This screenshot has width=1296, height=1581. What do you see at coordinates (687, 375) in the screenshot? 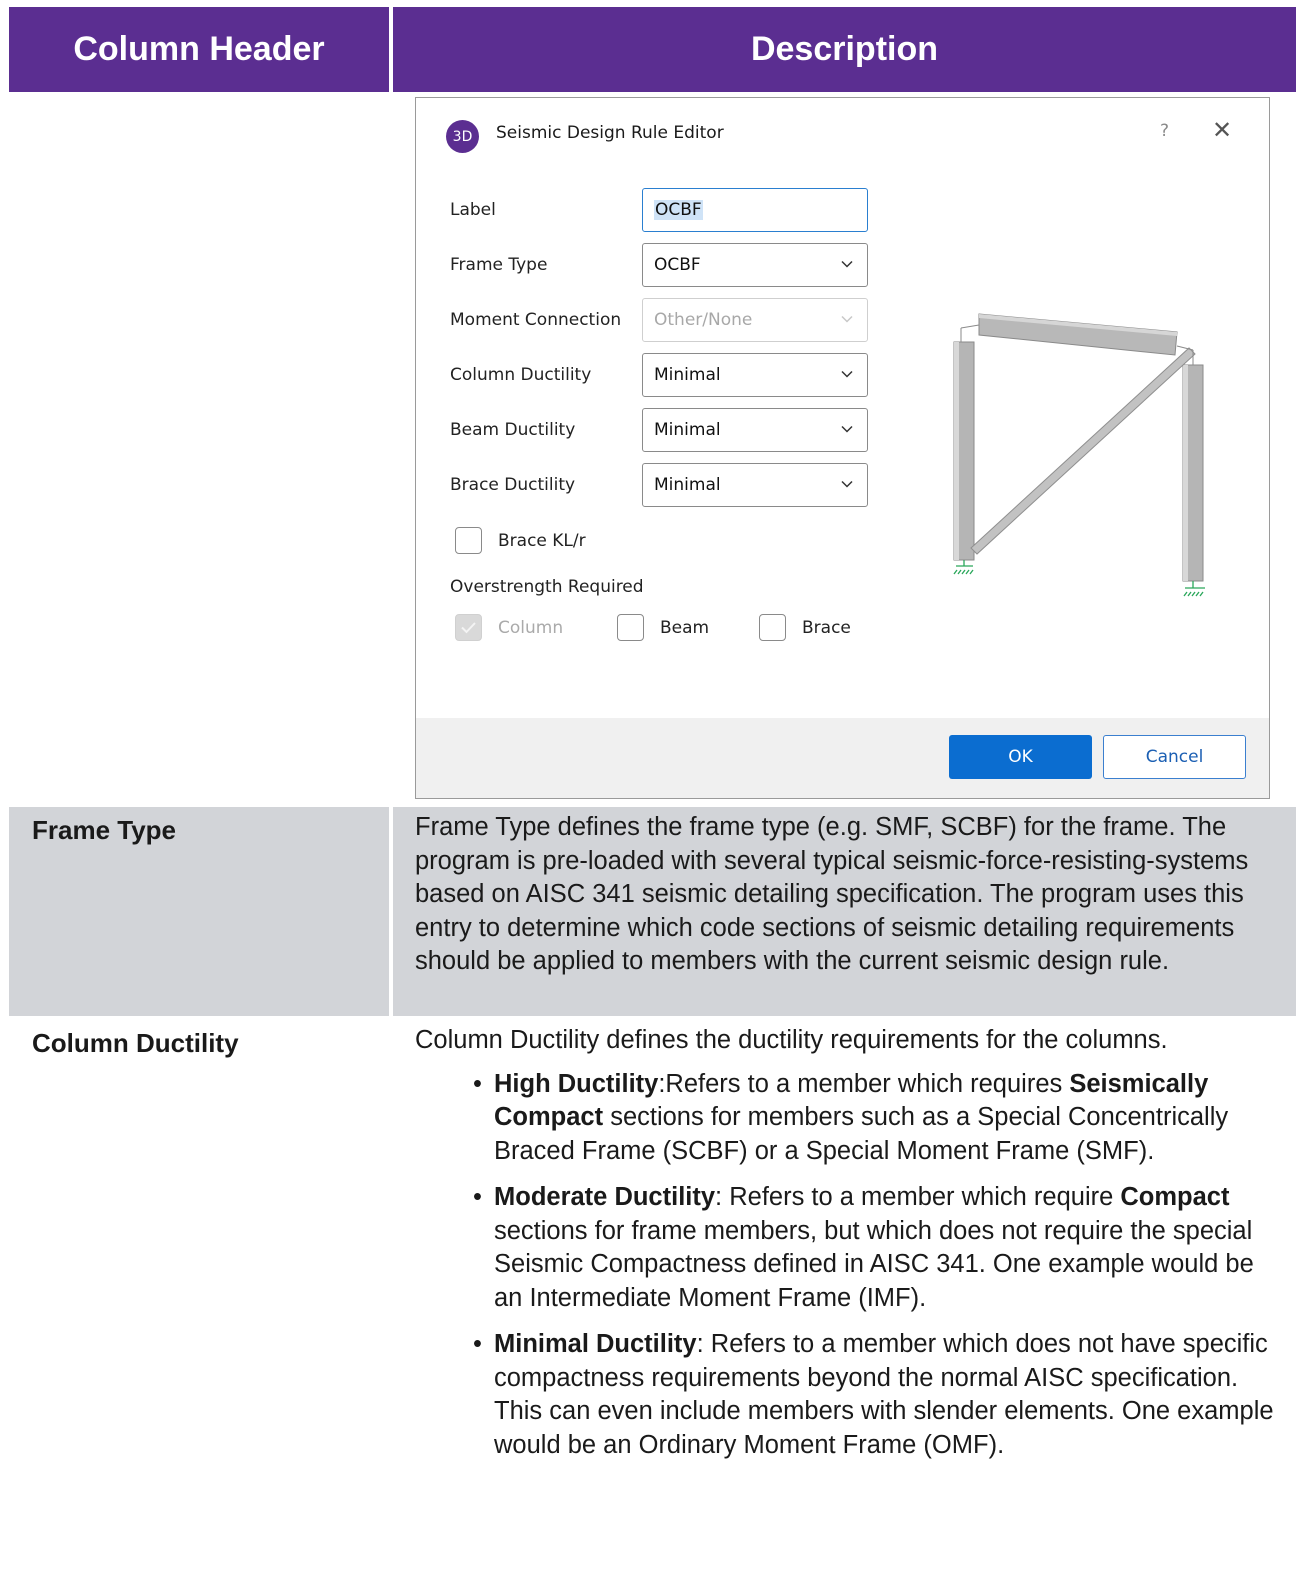
I see `column-ductility-select-value: Minimal` at bounding box center [687, 375].